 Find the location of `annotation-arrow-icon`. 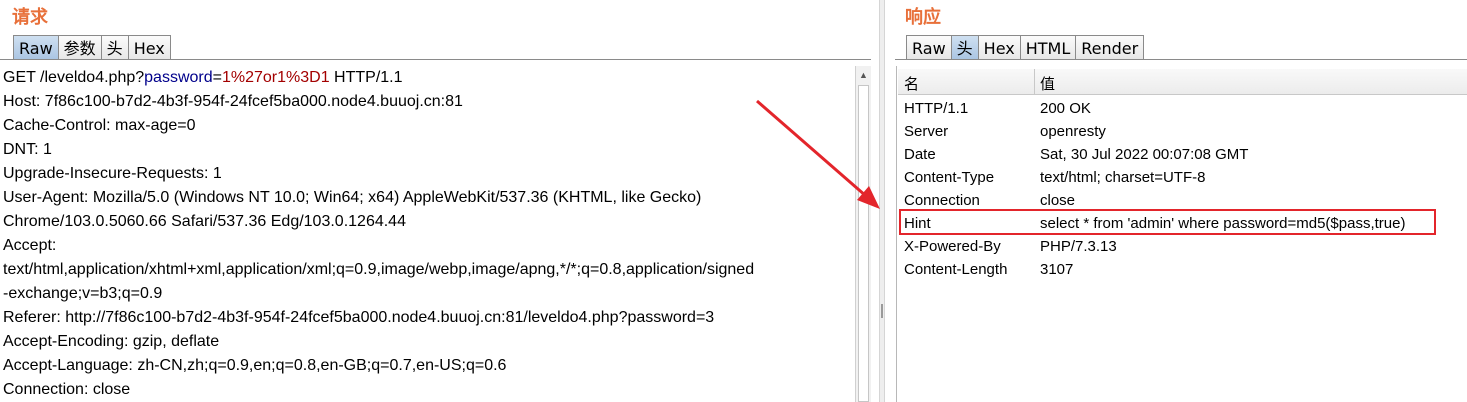

annotation-arrow-icon is located at coordinates (818, 154).